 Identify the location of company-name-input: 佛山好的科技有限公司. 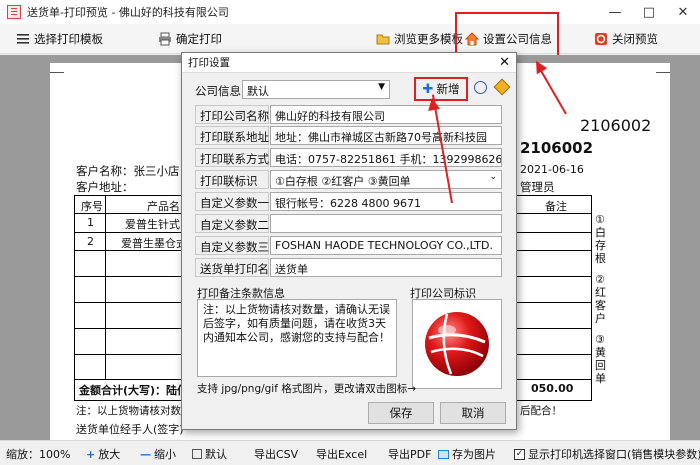
(386, 114).